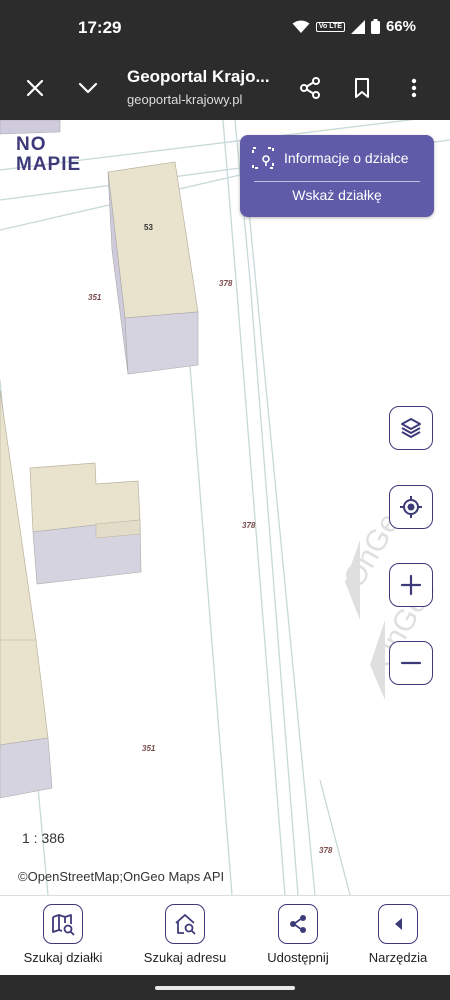  I want to click on nav-label: Szukaj działki, so click(63, 957).